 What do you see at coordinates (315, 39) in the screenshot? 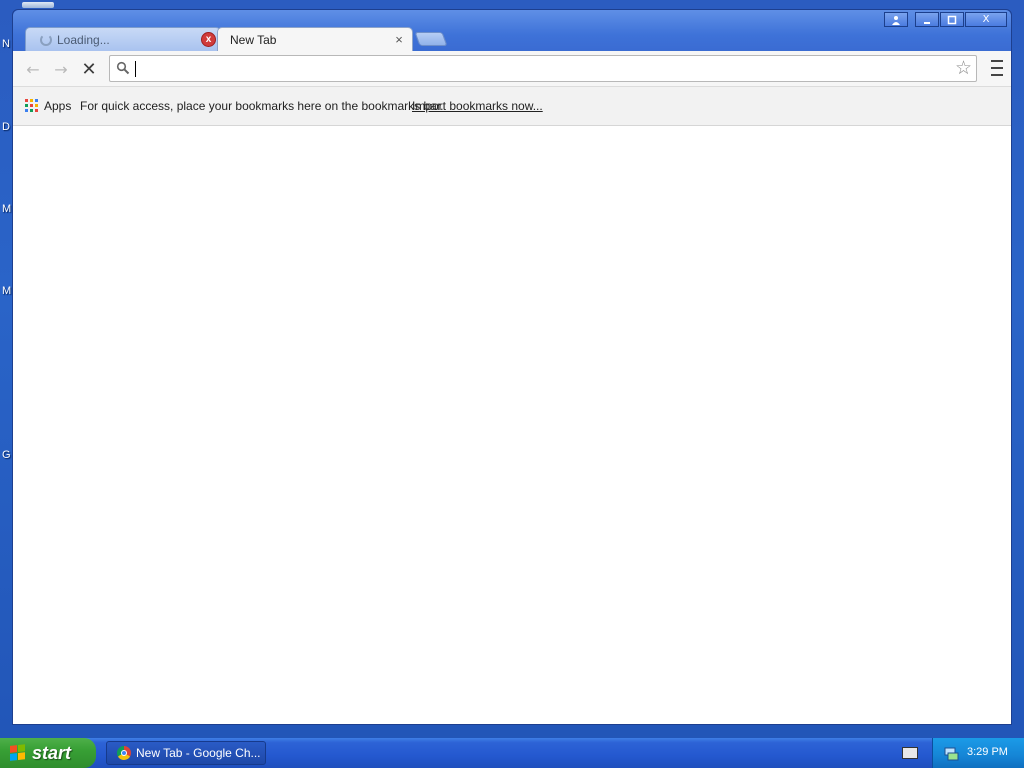
I see `tab-new-tab: New Tab ×` at bounding box center [315, 39].